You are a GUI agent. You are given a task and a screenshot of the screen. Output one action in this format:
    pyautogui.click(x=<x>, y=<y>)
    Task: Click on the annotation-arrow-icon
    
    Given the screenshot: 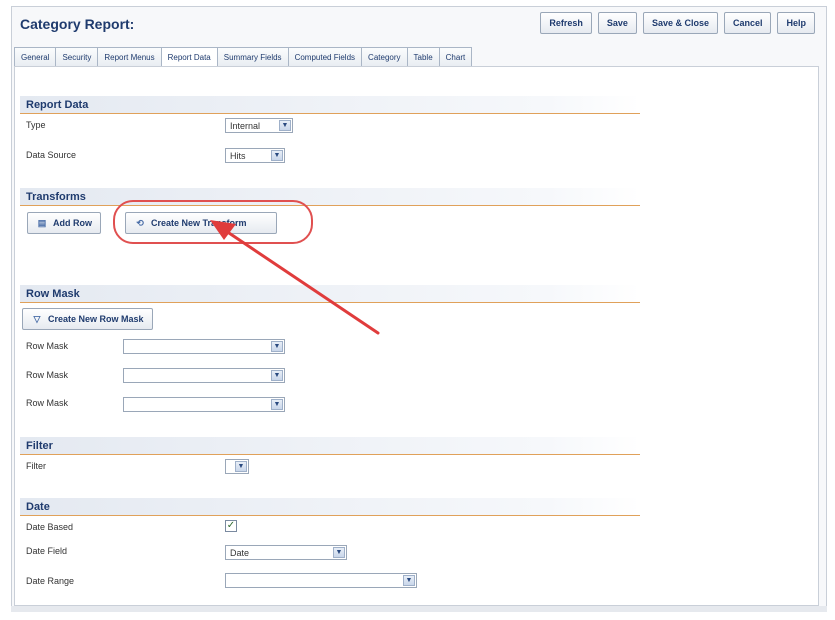 What is the action you would take?
    pyautogui.click(x=295, y=277)
    